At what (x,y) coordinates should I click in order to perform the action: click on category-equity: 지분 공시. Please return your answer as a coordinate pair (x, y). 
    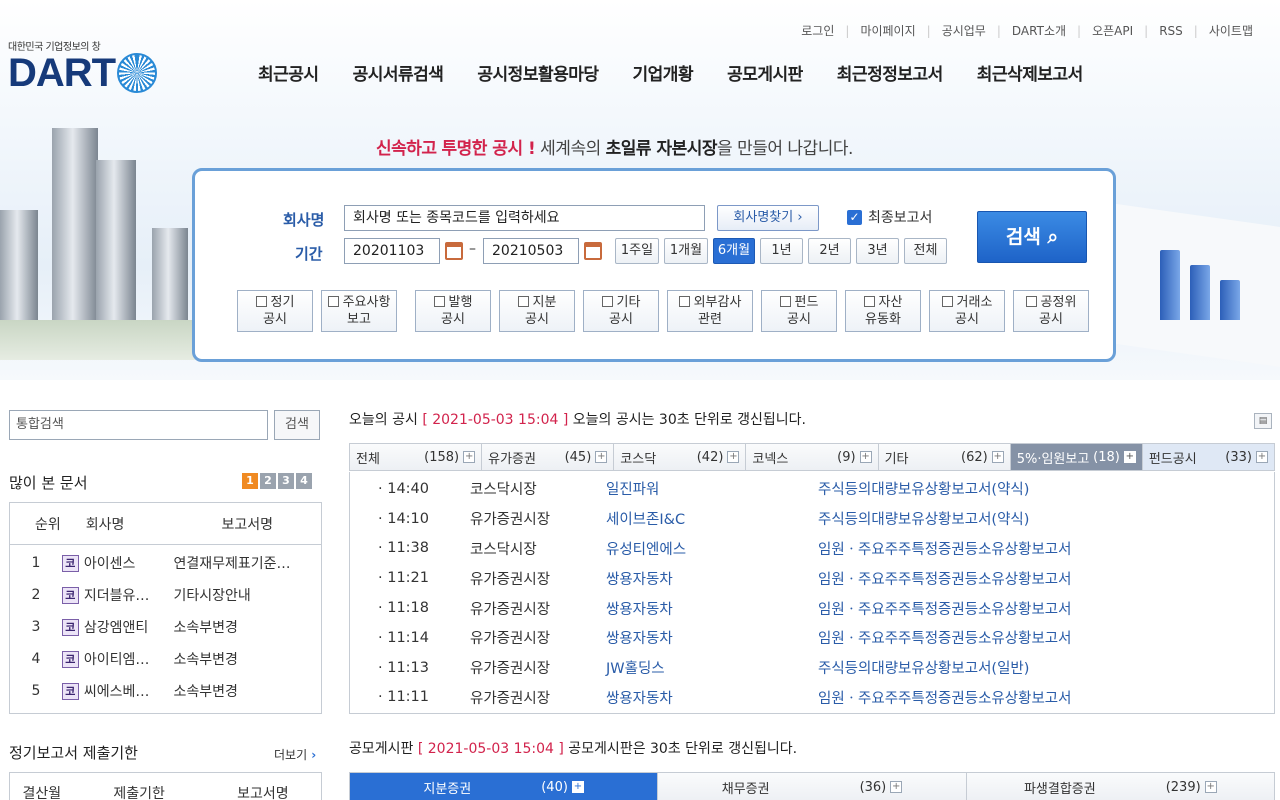
    Looking at the image, I should click on (537, 311).